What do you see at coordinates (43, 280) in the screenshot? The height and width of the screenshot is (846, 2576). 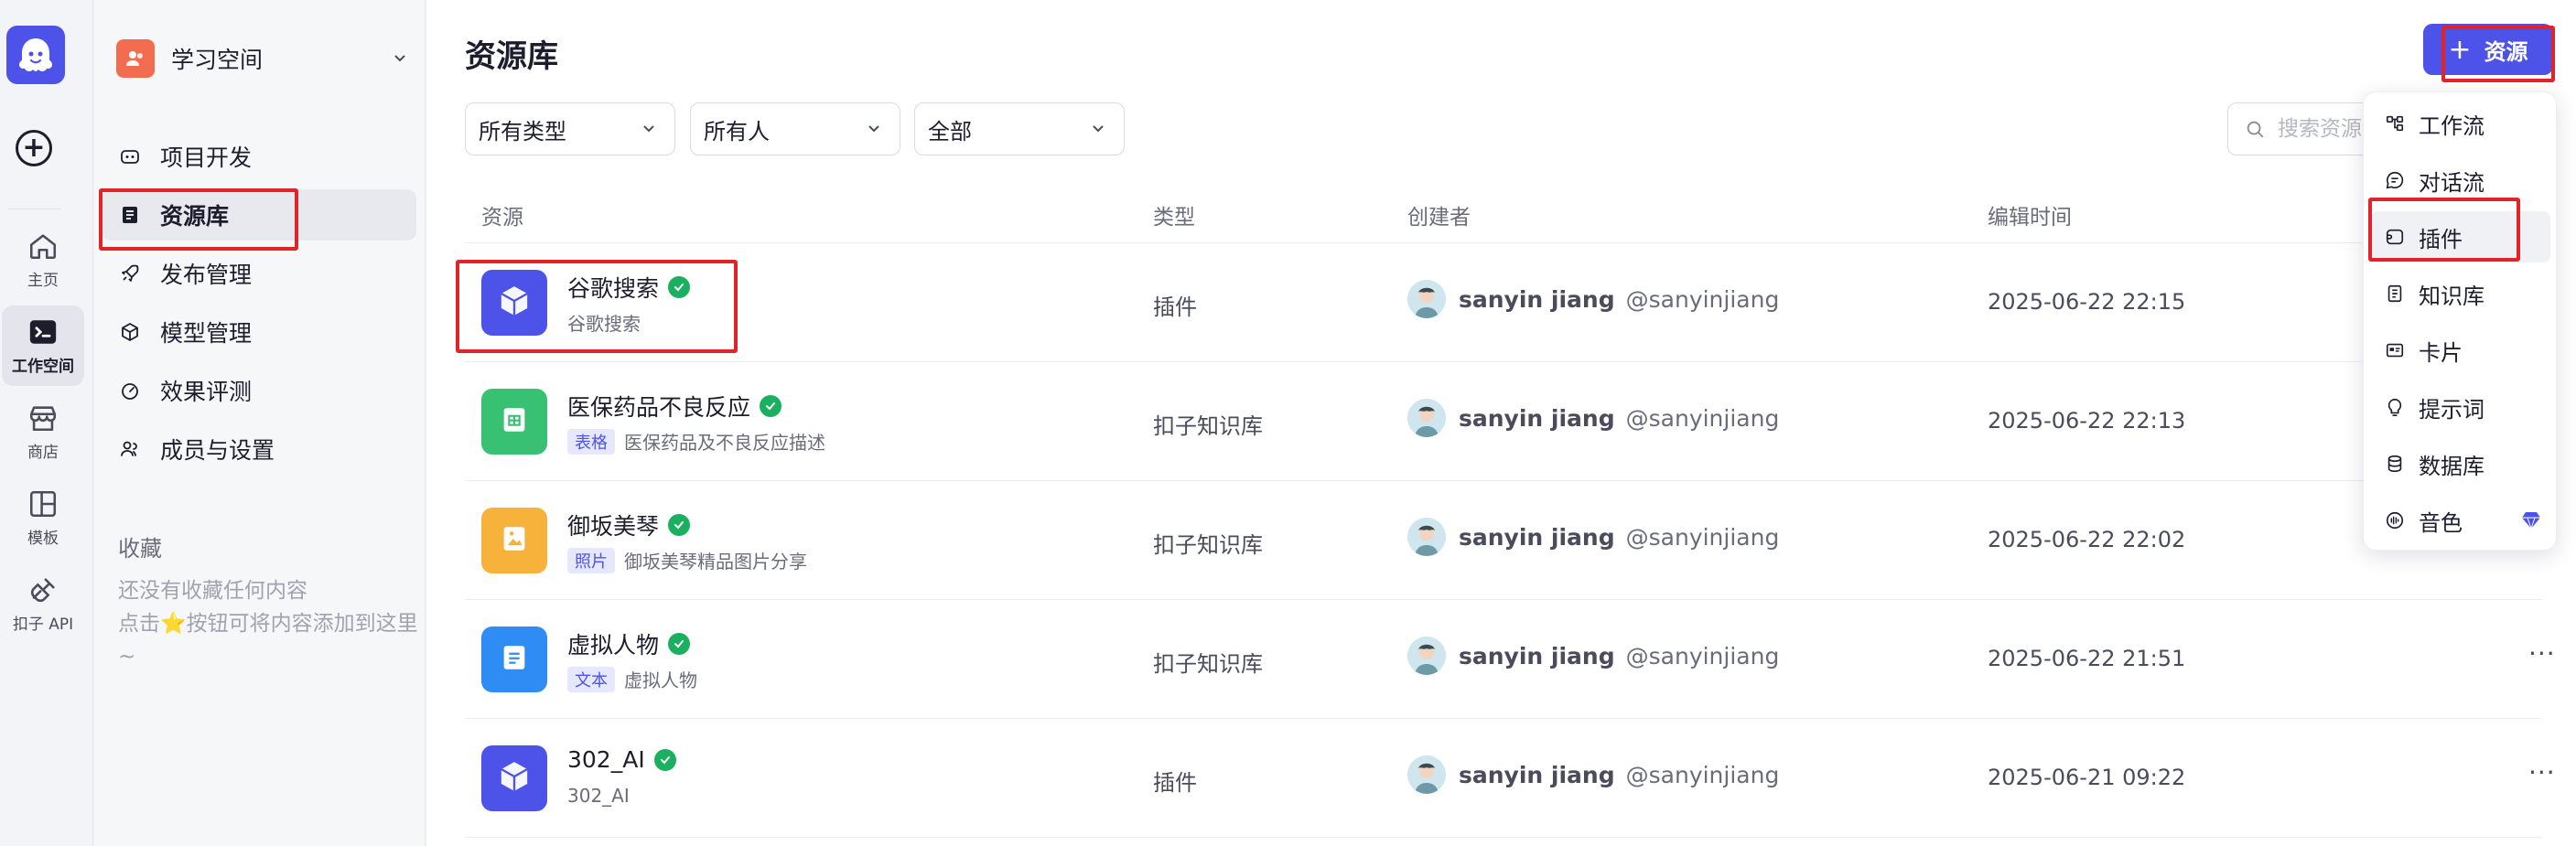 I see `rail-item-label: 主页` at bounding box center [43, 280].